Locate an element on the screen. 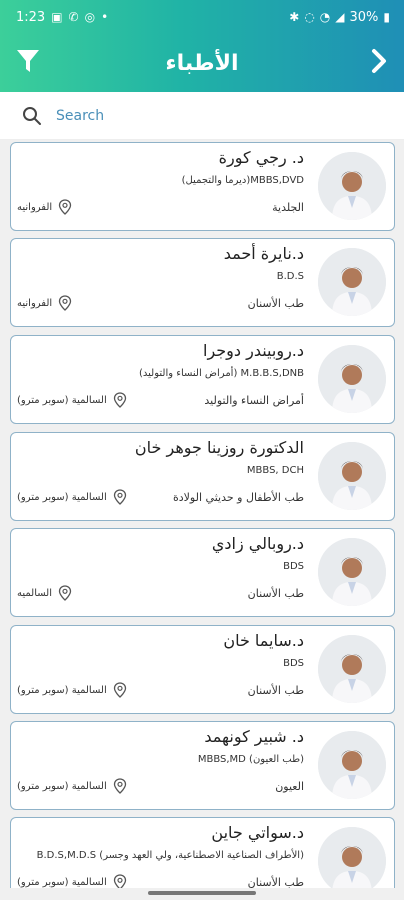  doctor-name: د. رجي كورة is located at coordinates (261, 157).